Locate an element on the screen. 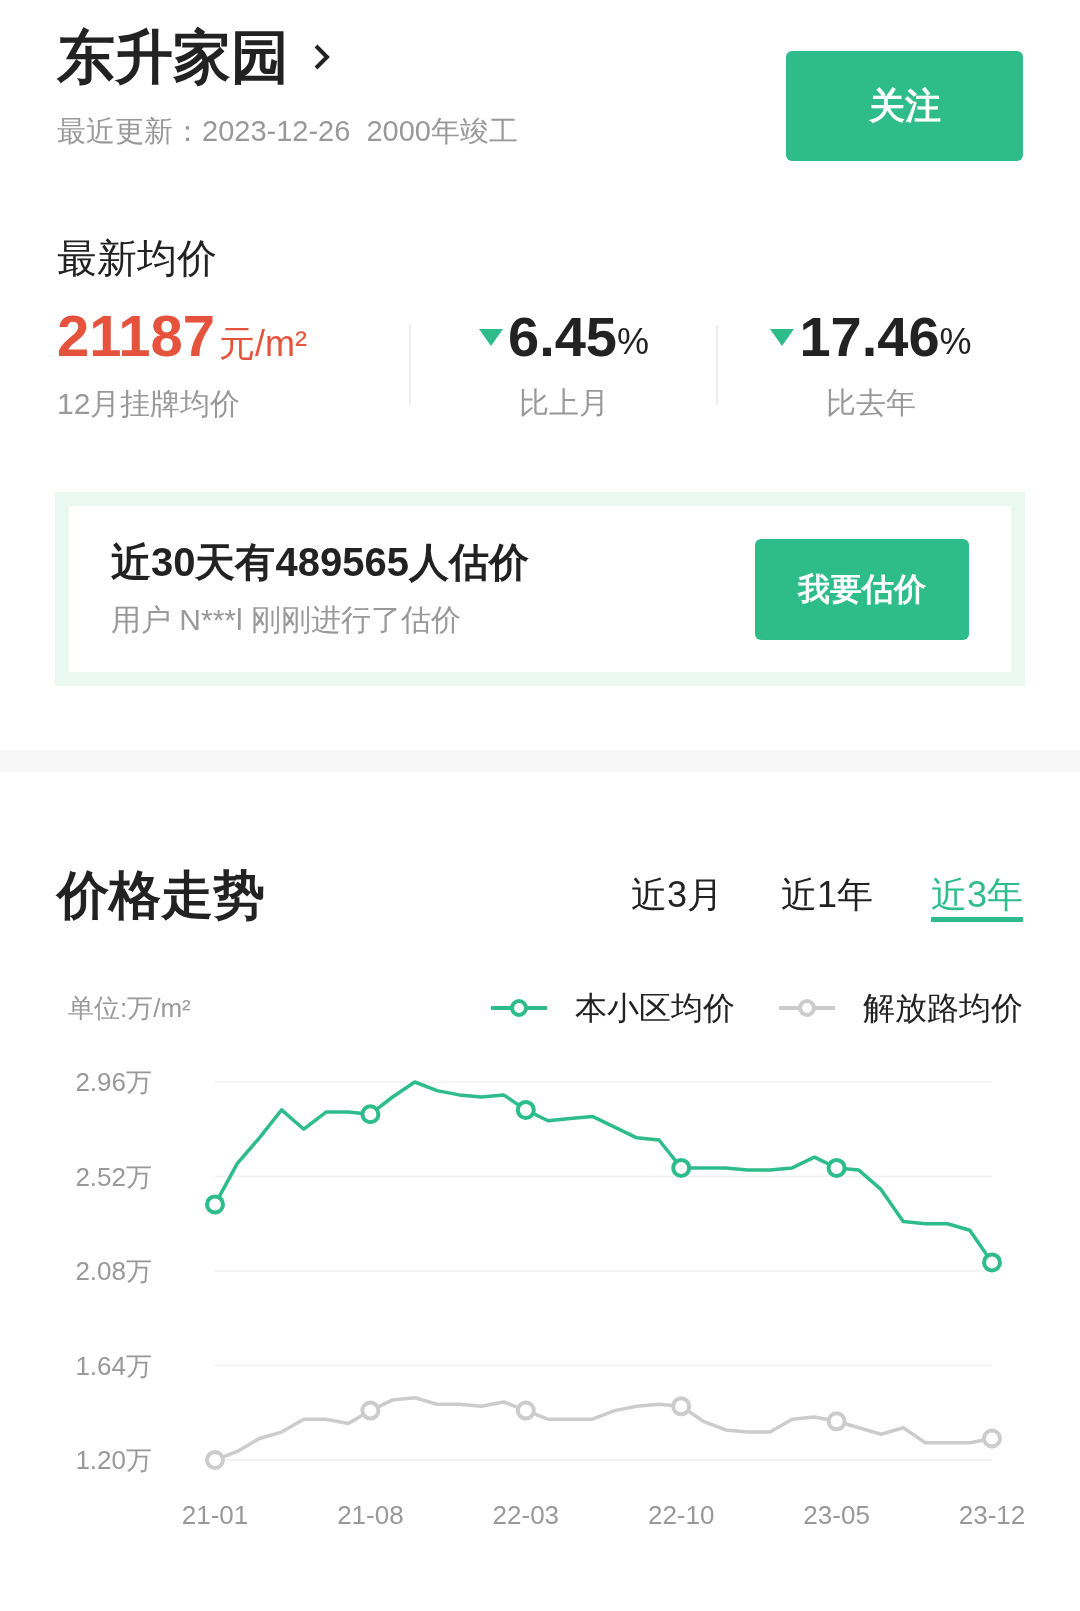 This screenshot has height=1611, width=1080. legend-label: 本小区均价 is located at coordinates (655, 1008).